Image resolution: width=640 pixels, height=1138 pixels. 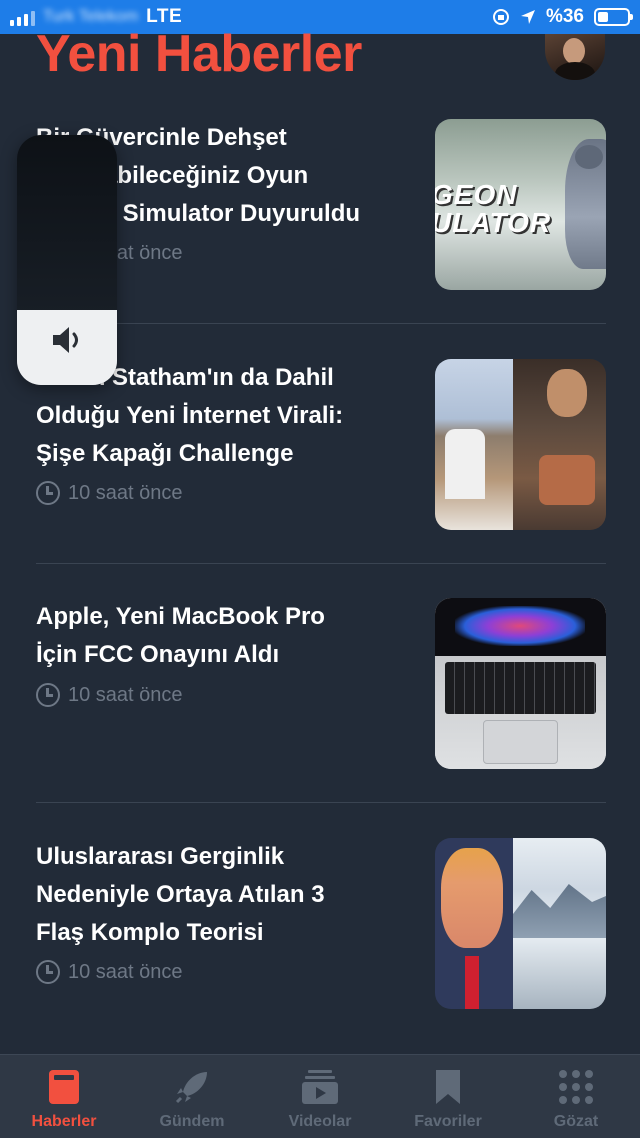 What do you see at coordinates (585, 204) in the screenshot?
I see `pigeon-image` at bounding box center [585, 204].